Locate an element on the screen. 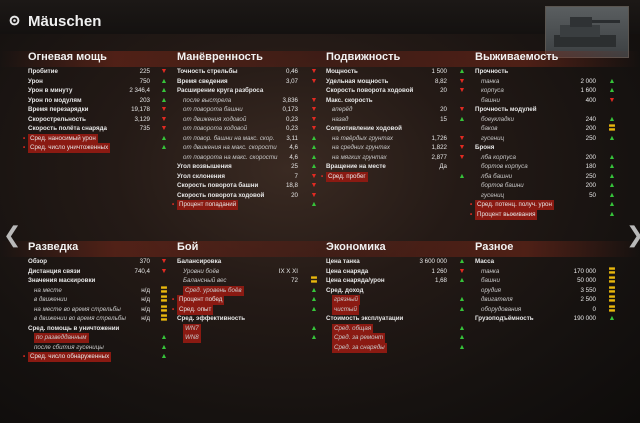  stat-value: 20 is located at coordinates (294, 195).